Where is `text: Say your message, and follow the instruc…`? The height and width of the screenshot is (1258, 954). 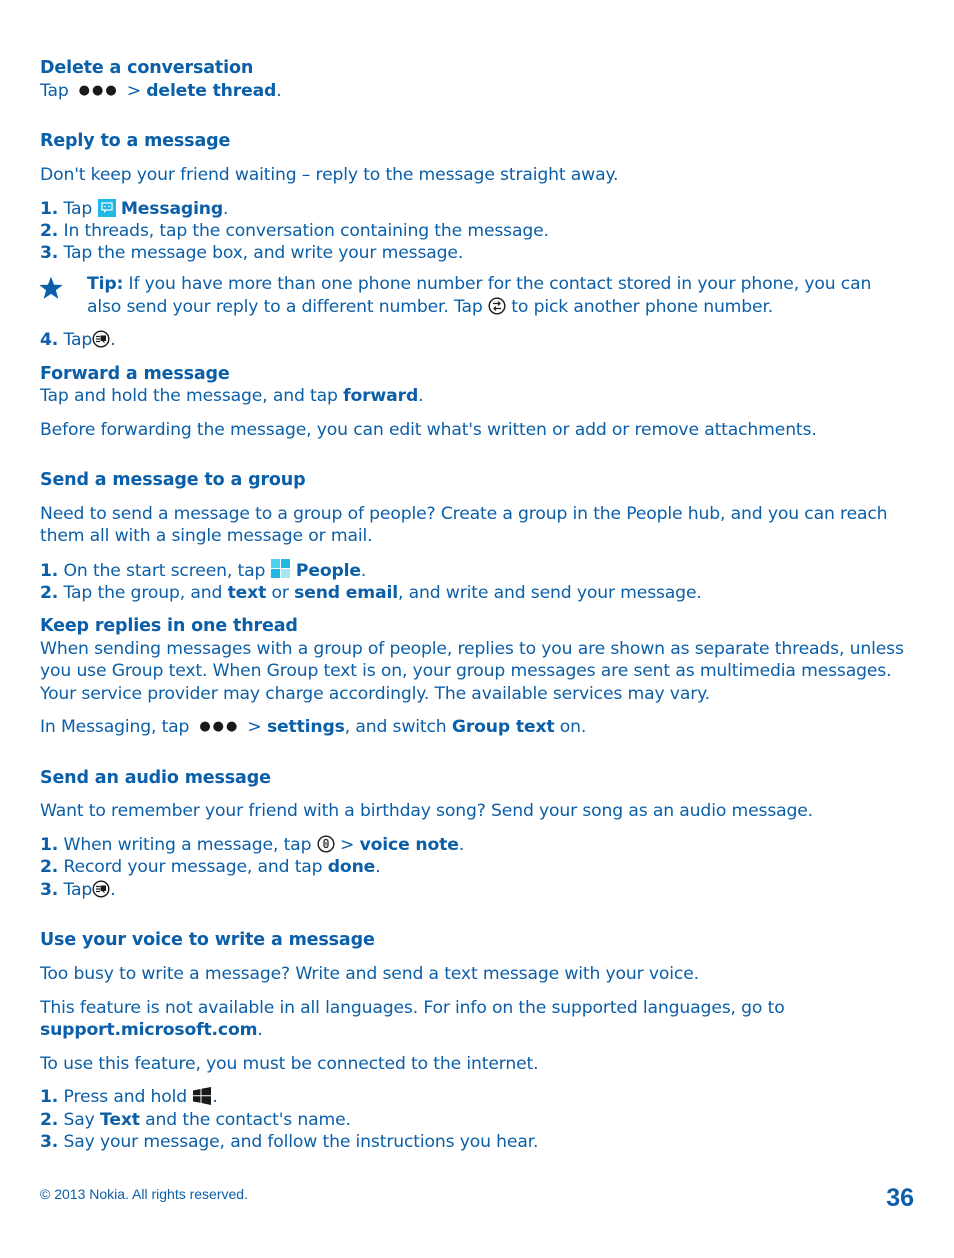
text: Say your message, and follow the instruc… is located at coordinates (301, 1142).